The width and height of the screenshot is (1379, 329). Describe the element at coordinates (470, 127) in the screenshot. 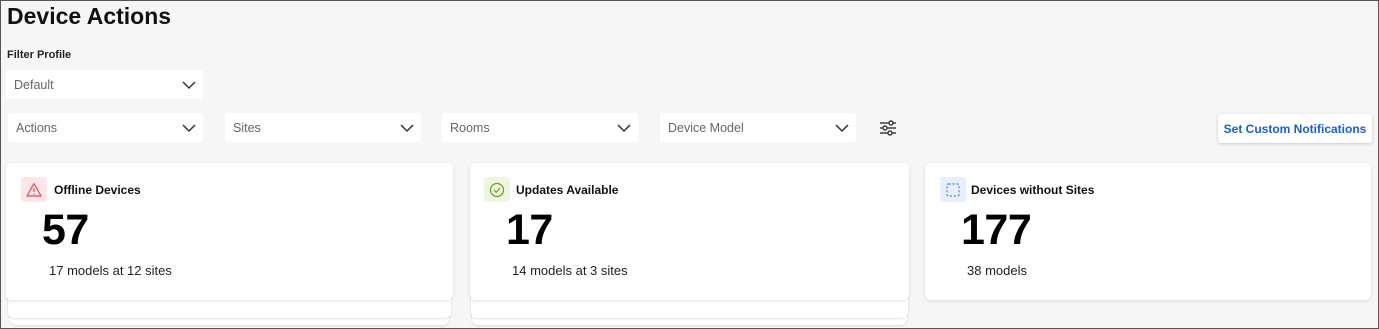

I see `rooms-select-label: Rooms` at that location.